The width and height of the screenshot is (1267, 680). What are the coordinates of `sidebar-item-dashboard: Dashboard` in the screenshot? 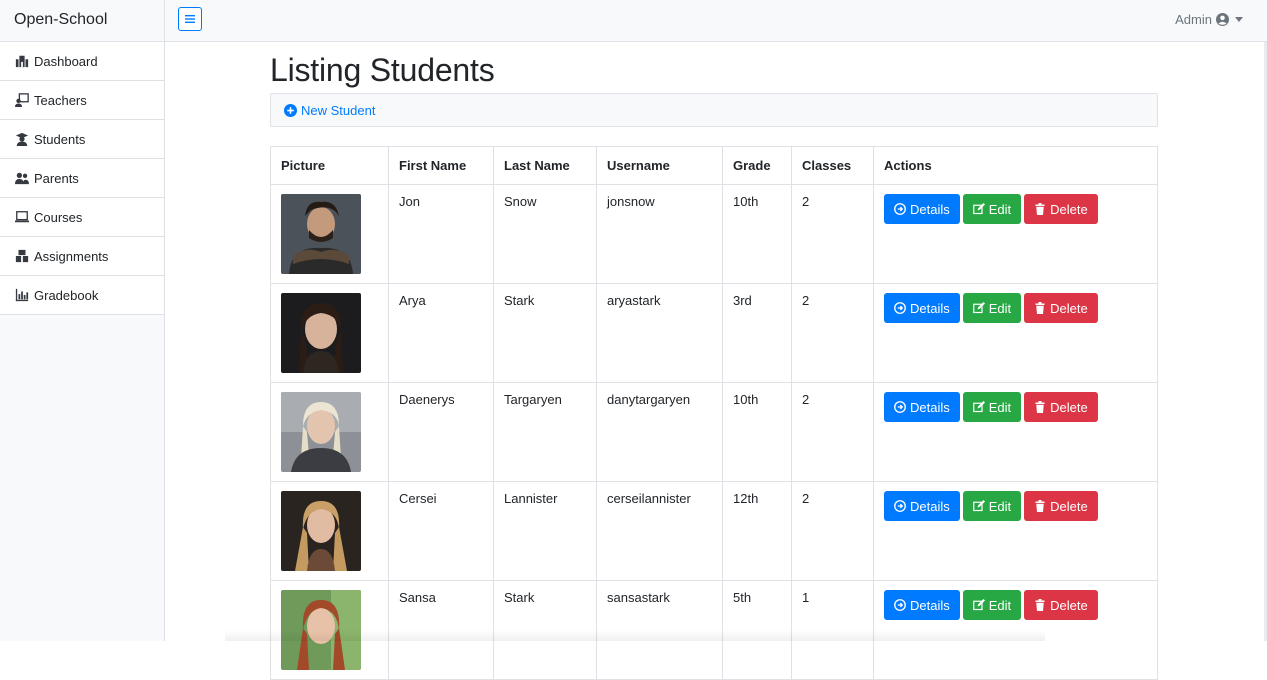 It's located at (82, 61).